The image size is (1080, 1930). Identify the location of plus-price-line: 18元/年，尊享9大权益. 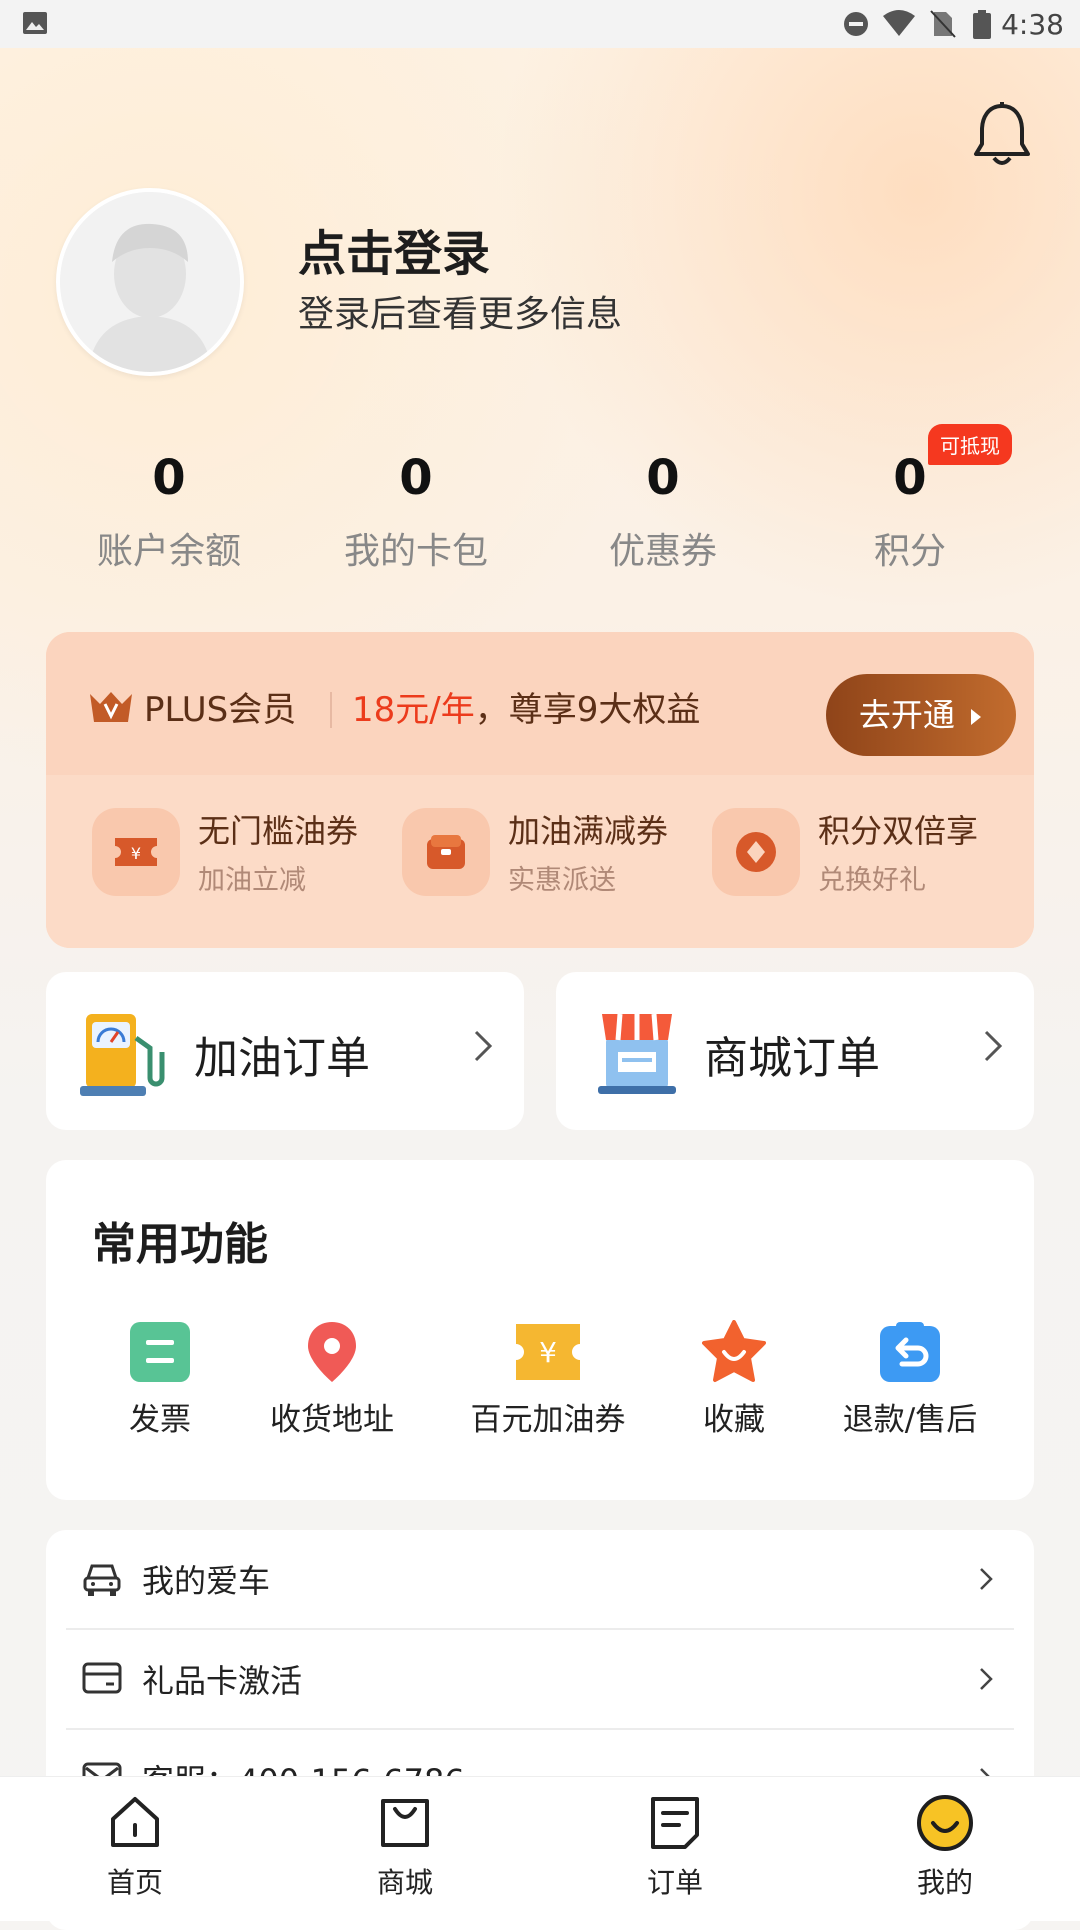
(526, 706).